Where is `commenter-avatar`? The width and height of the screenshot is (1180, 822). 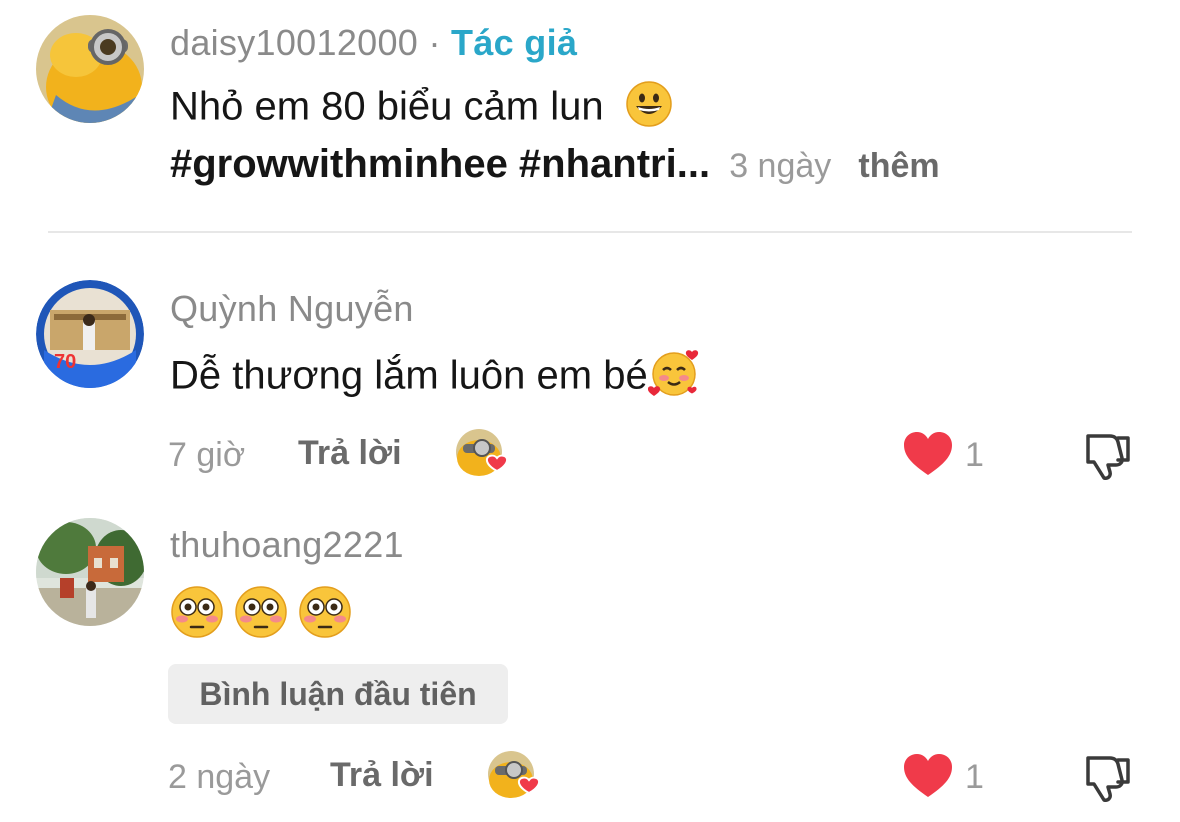 commenter-avatar is located at coordinates (90, 572).